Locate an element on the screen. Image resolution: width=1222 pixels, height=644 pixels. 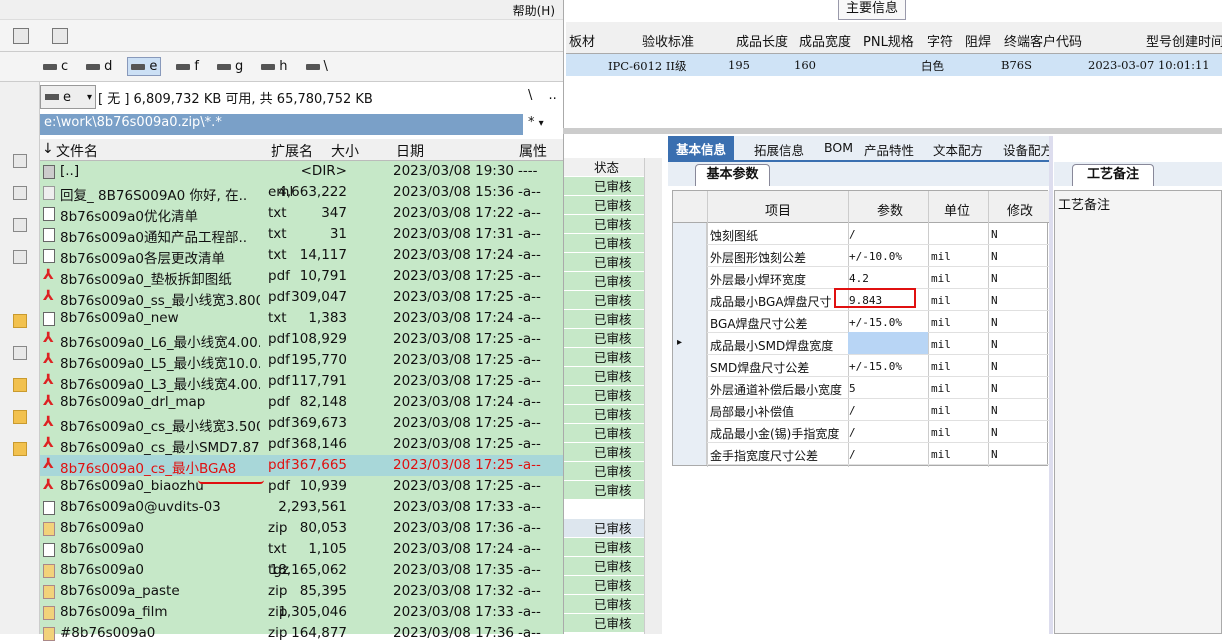
file-row: 8b76s009a0 txt 1,105 2023/03/08 17:24 -a-- is located at coordinates (301, 549).